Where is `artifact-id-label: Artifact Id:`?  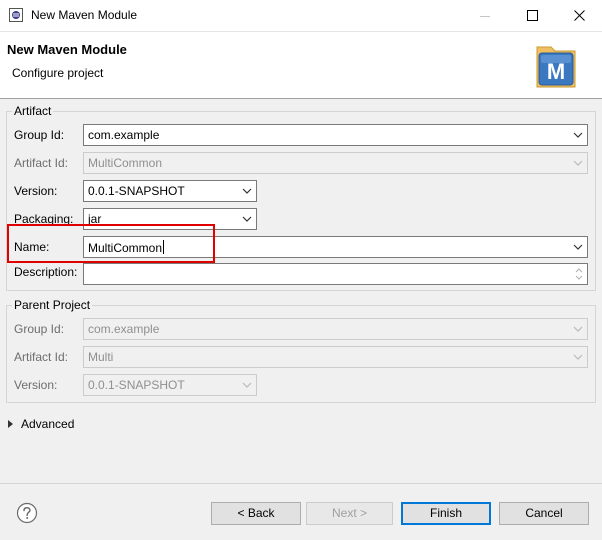
artifact-id-label: Artifact Id: is located at coordinates (41, 163).